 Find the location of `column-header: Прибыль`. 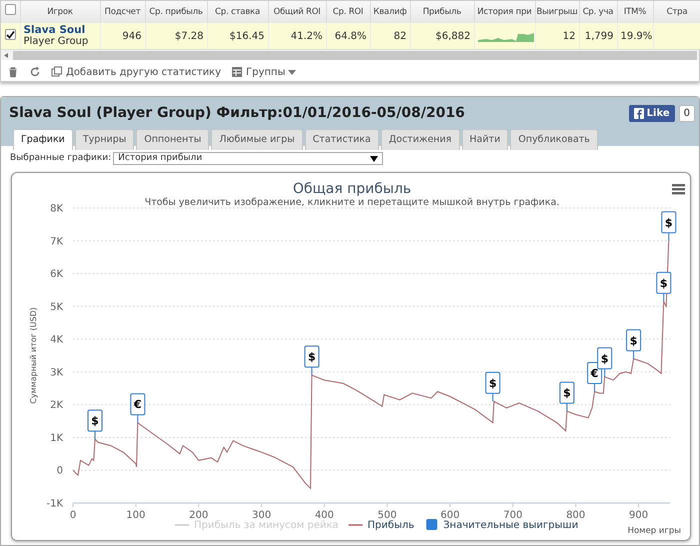

column-header: Прибыль is located at coordinates (442, 12).